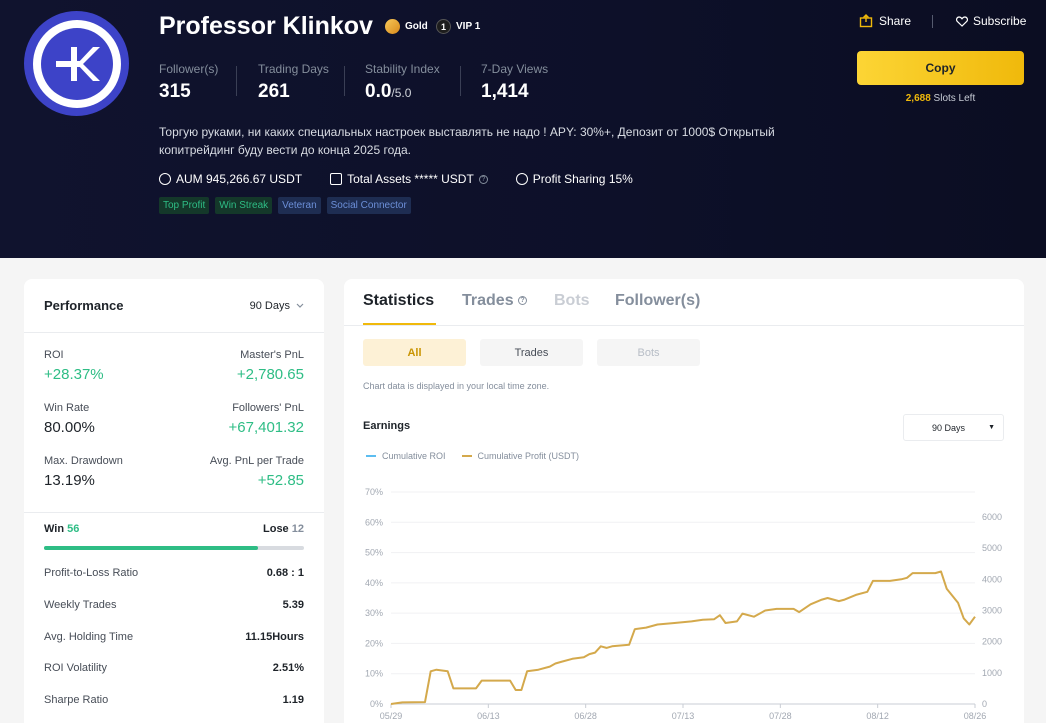  What do you see at coordinates (992, 642) in the screenshot?
I see `y-right-tick: 2000` at bounding box center [992, 642].